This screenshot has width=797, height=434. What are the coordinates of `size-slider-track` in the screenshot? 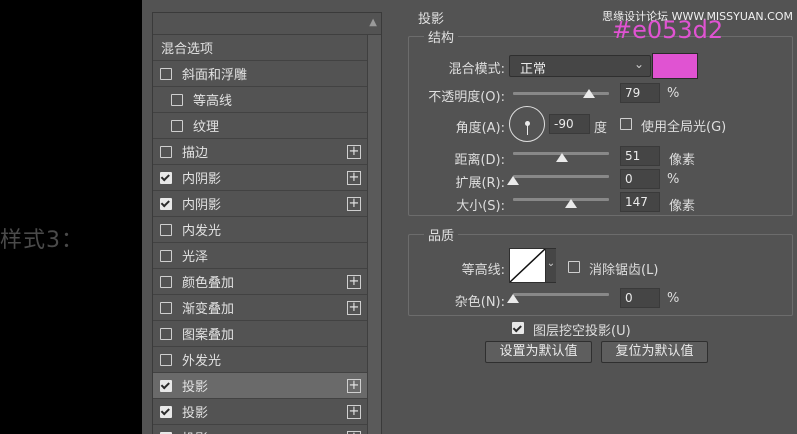 It's located at (561, 199).